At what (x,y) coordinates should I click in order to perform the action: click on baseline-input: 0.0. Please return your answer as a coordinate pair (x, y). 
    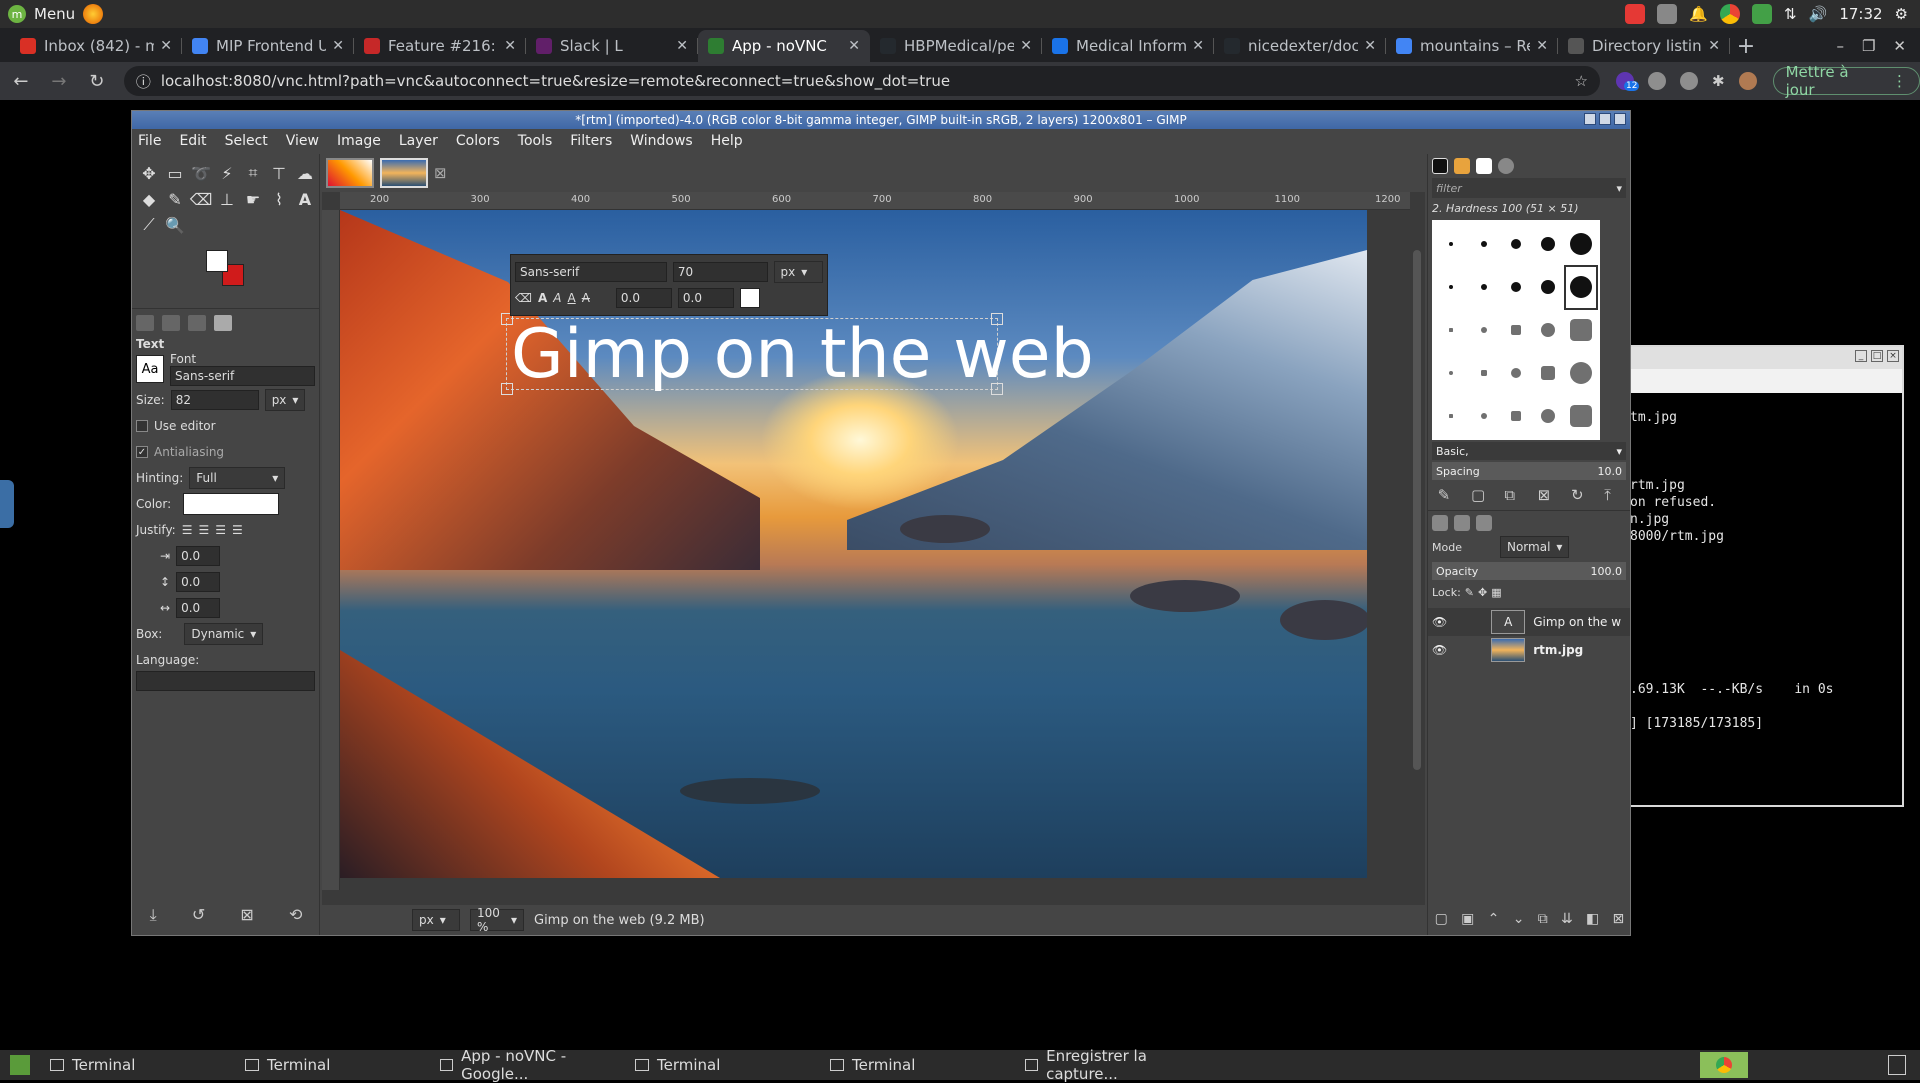
    Looking at the image, I should click on (643, 298).